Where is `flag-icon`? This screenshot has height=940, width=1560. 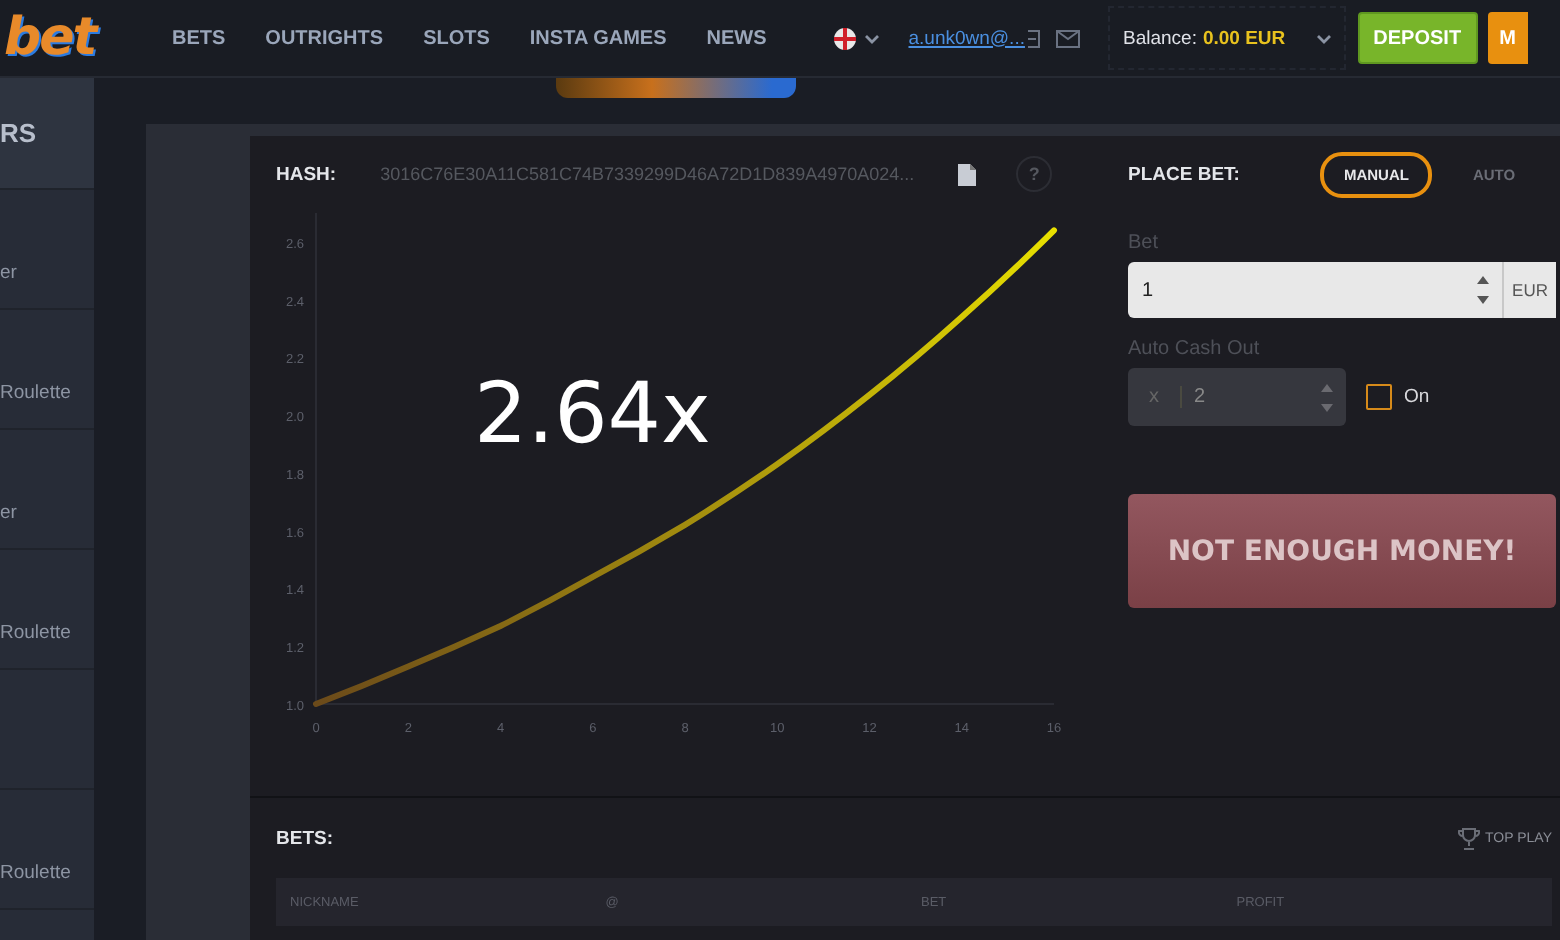 flag-icon is located at coordinates (845, 38).